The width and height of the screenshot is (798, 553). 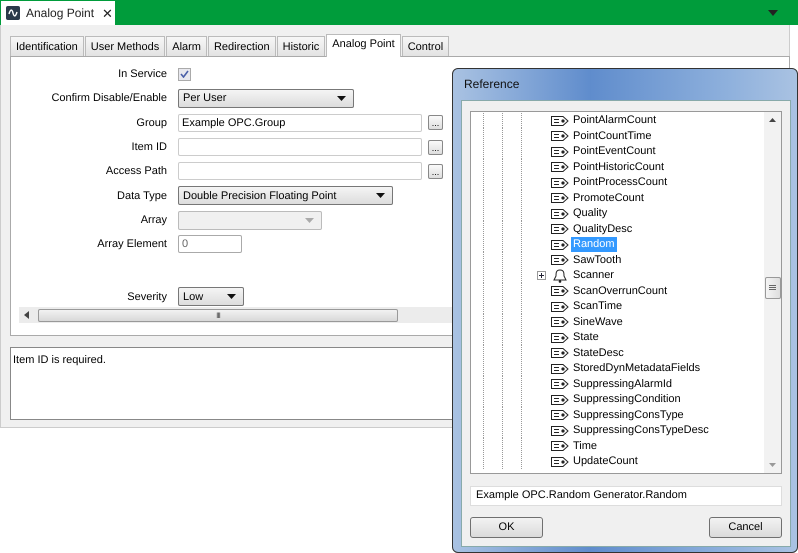 I want to click on tree-item: Scanner, so click(x=593, y=276).